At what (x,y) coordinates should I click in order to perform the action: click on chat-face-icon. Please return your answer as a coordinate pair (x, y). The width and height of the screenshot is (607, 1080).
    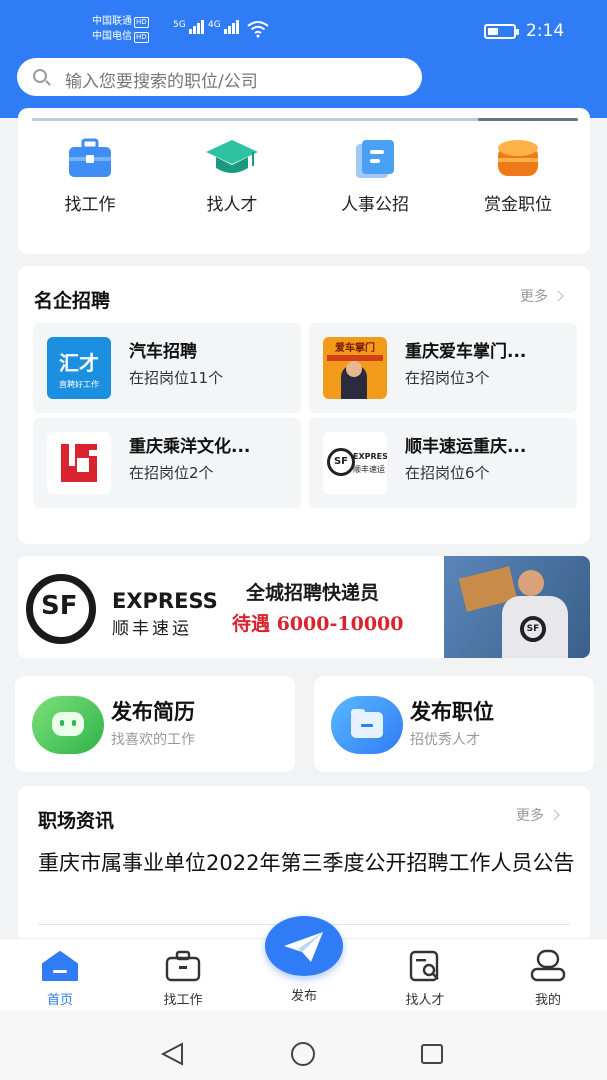
    Looking at the image, I should click on (68, 725).